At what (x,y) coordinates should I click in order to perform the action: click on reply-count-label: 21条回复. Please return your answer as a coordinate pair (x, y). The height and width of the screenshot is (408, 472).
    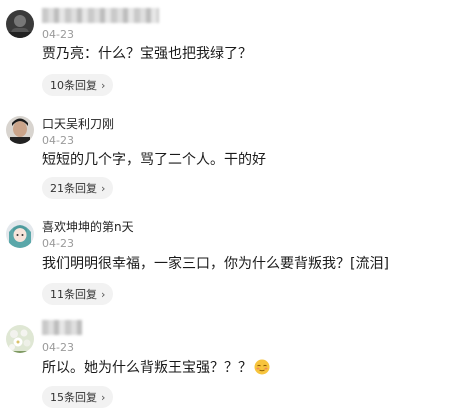
    Looking at the image, I should click on (73, 188).